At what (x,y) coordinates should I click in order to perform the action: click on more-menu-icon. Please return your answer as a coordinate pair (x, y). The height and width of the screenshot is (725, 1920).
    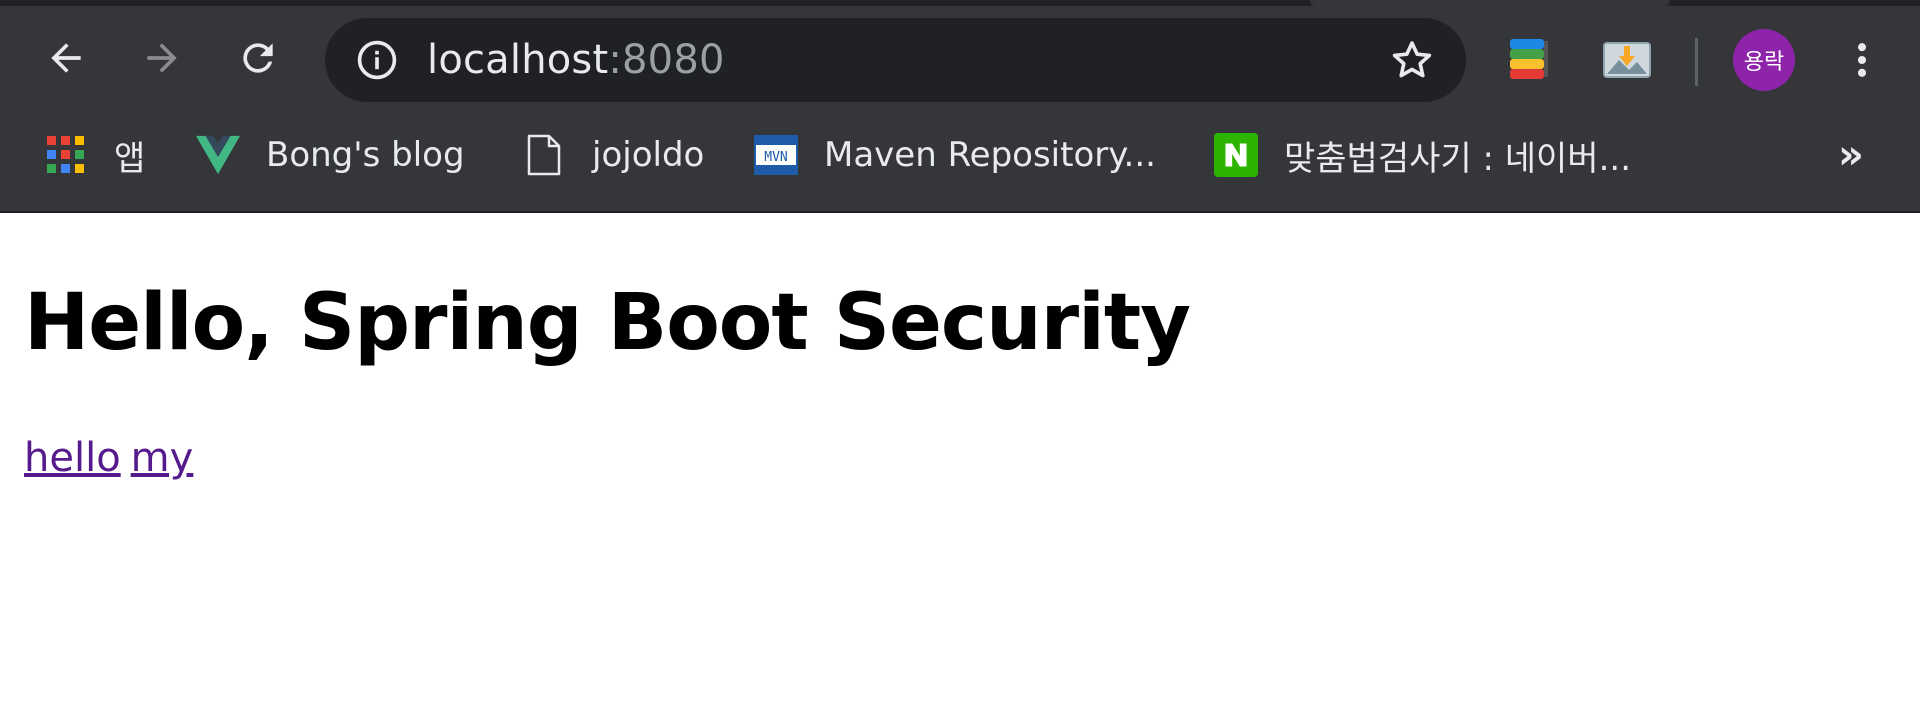
    Looking at the image, I should click on (1862, 60).